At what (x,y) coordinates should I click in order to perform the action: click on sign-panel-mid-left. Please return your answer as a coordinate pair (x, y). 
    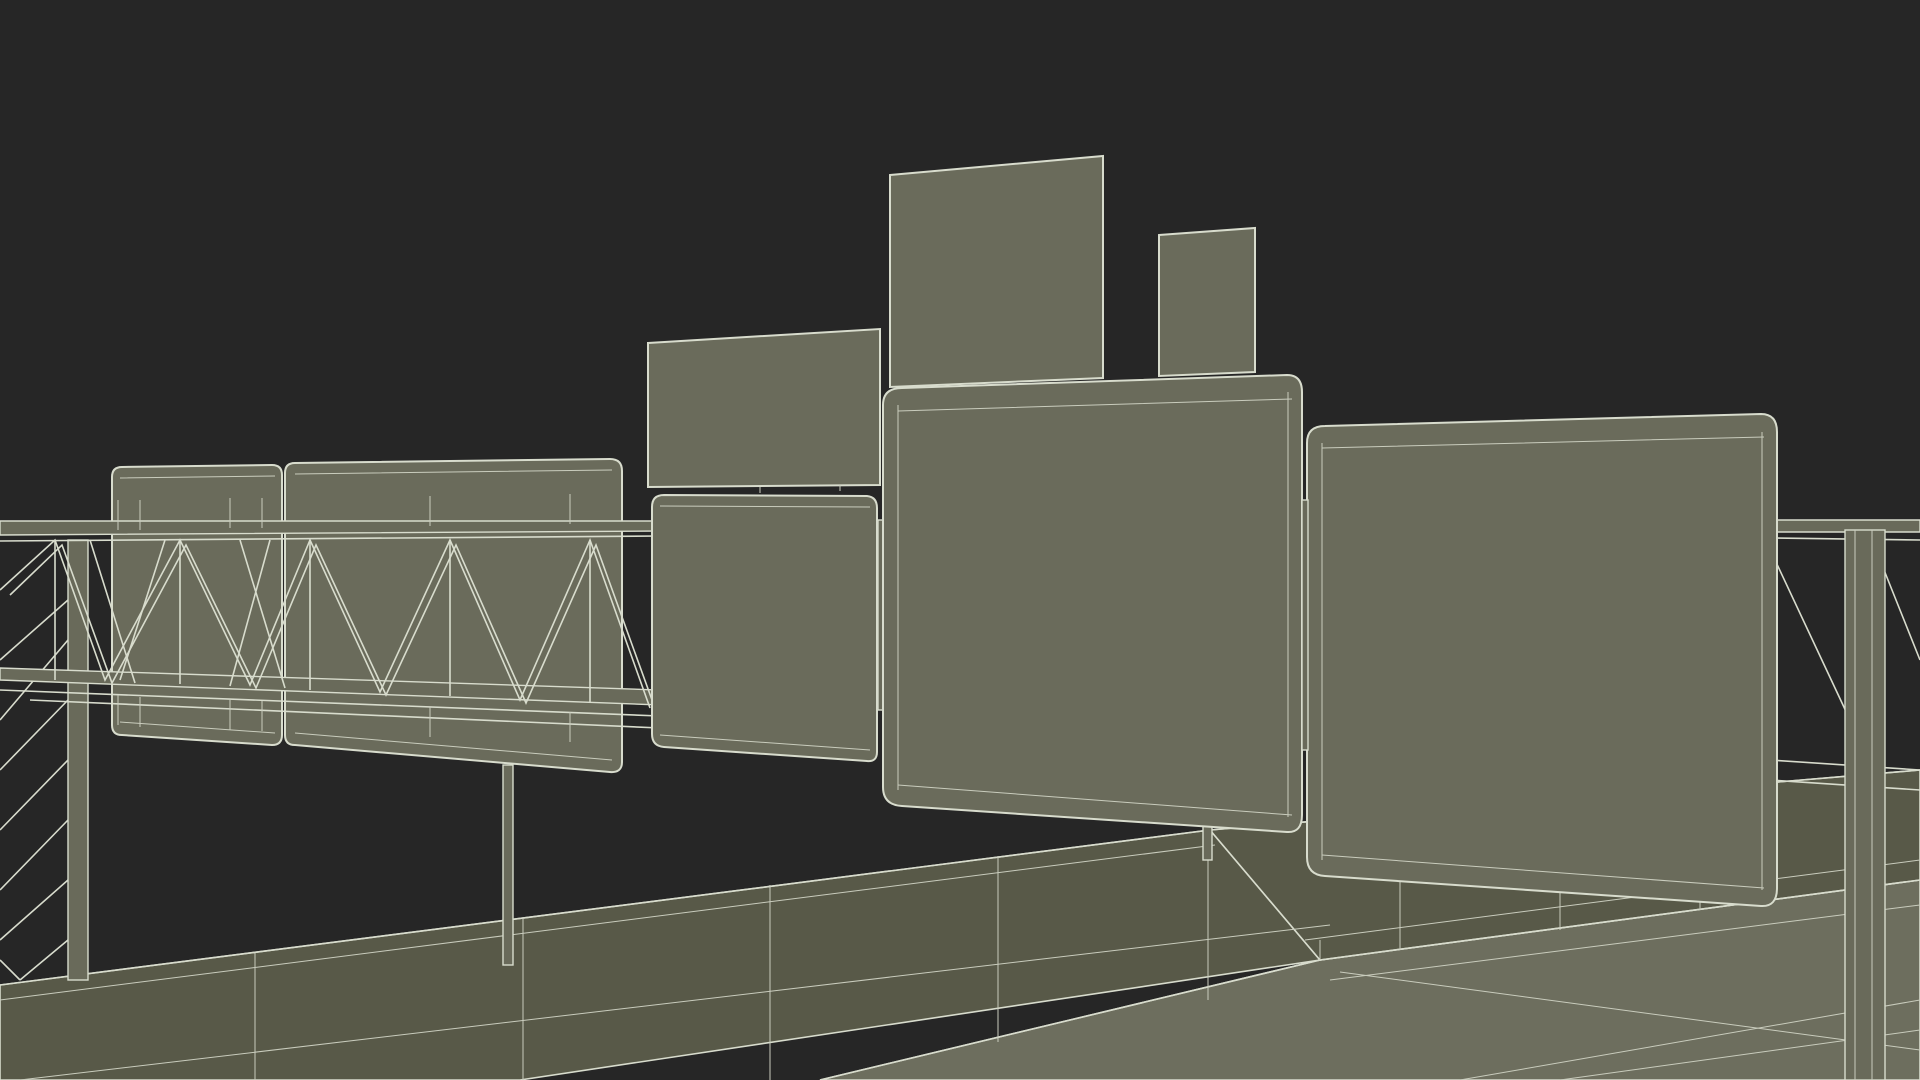
    Looking at the image, I should click on (768, 628).